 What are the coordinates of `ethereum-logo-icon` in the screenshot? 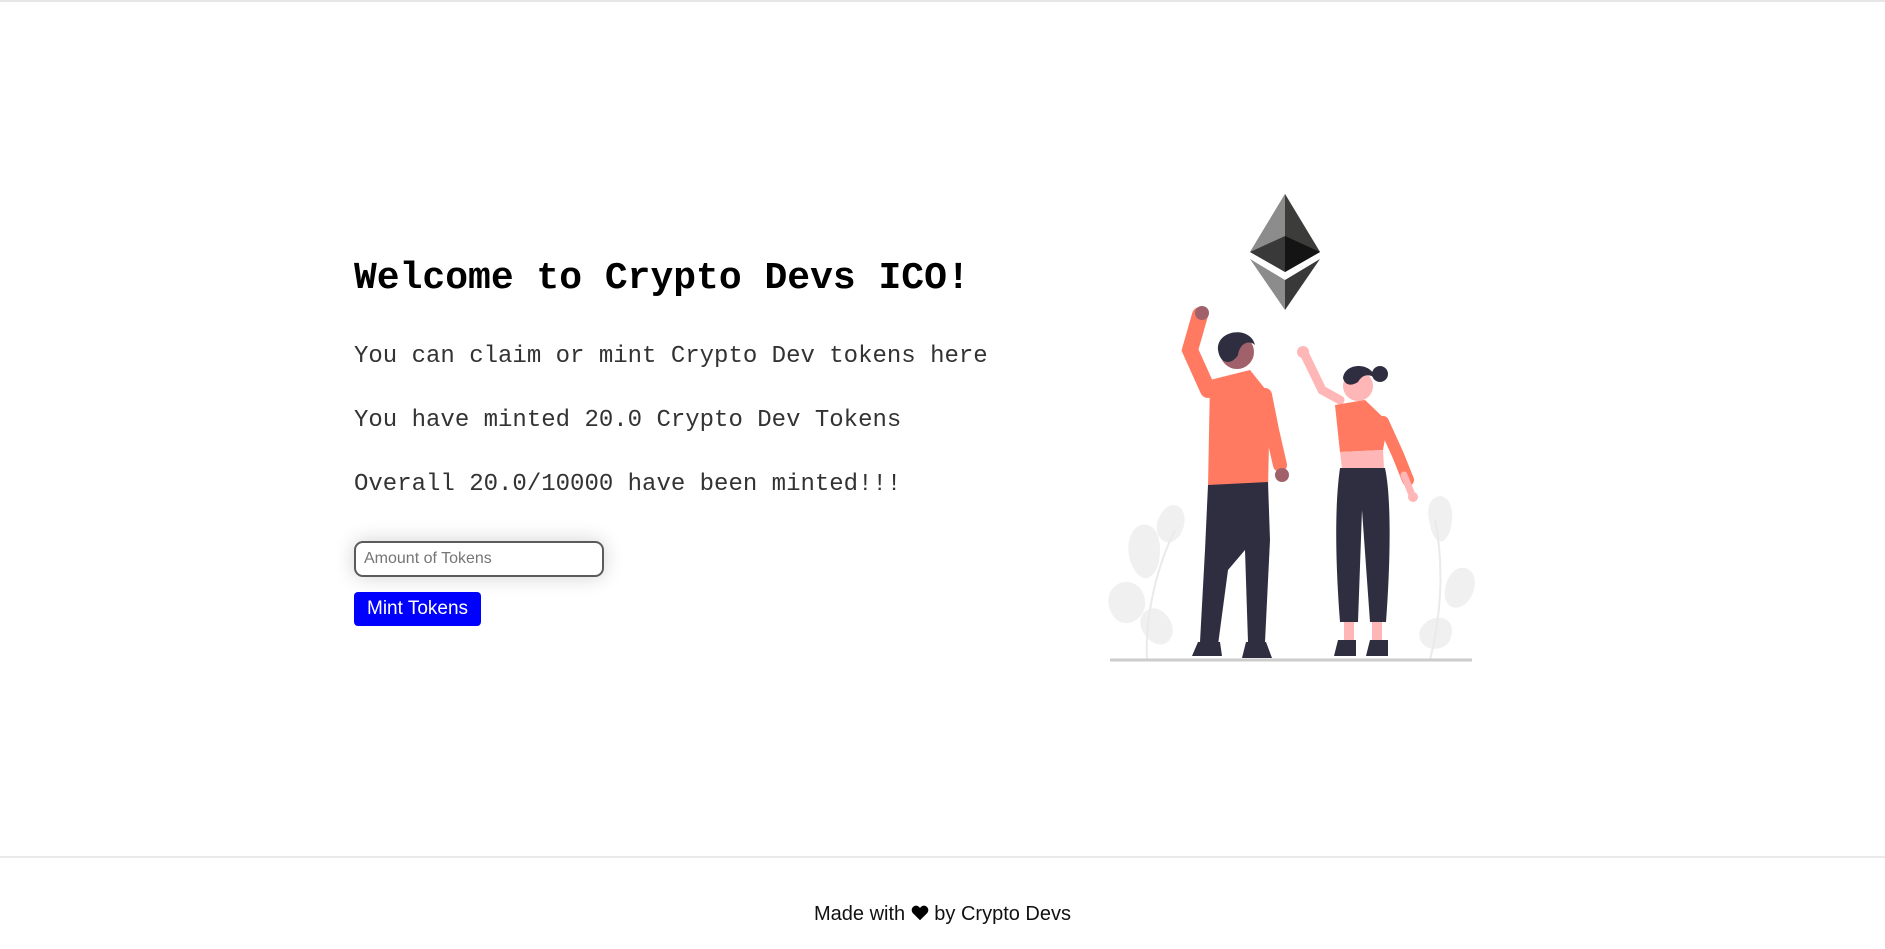 It's located at (1285, 252).